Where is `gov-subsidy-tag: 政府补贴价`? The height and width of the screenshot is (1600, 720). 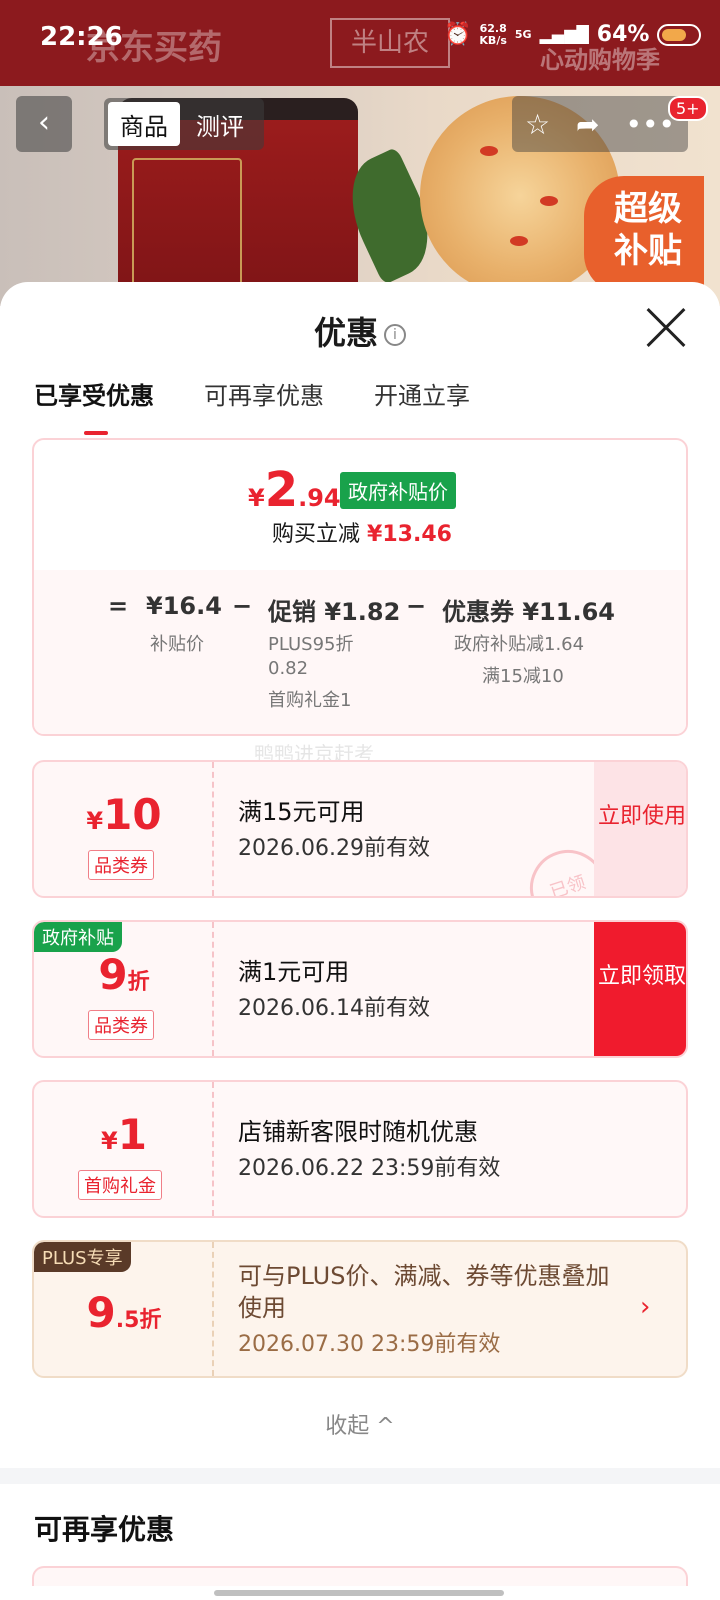 gov-subsidy-tag: 政府补贴价 is located at coordinates (398, 490).